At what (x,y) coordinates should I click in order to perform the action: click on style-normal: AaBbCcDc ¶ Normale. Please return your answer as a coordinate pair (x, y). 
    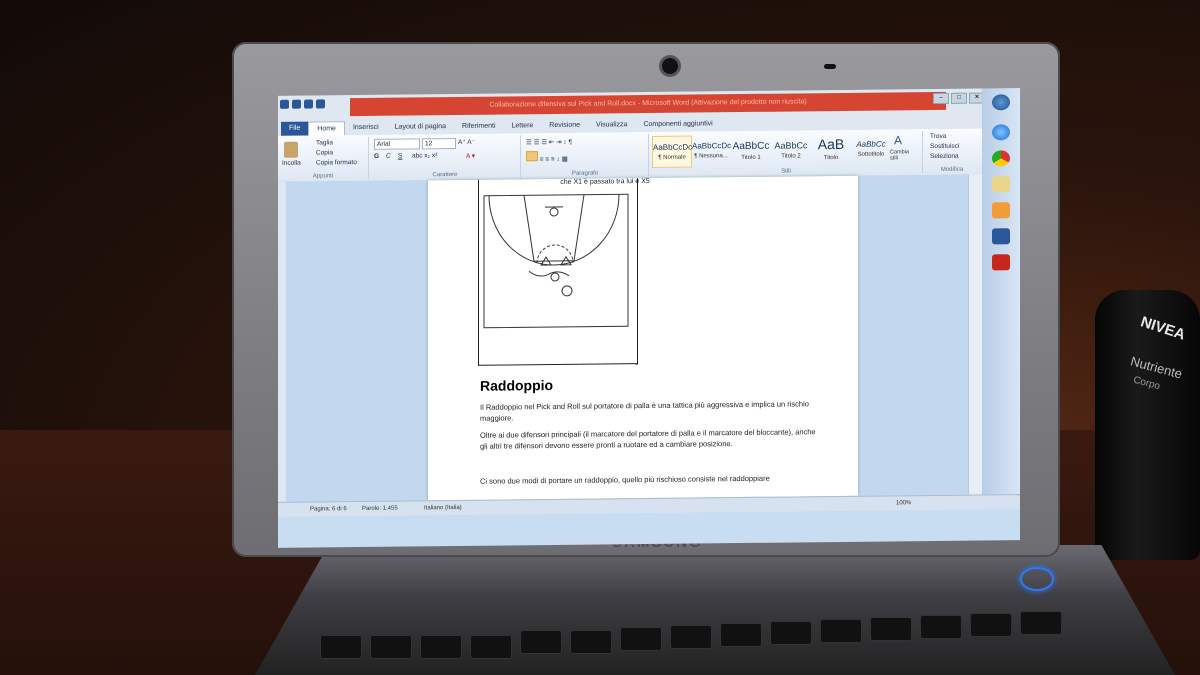
    Looking at the image, I should click on (672, 151).